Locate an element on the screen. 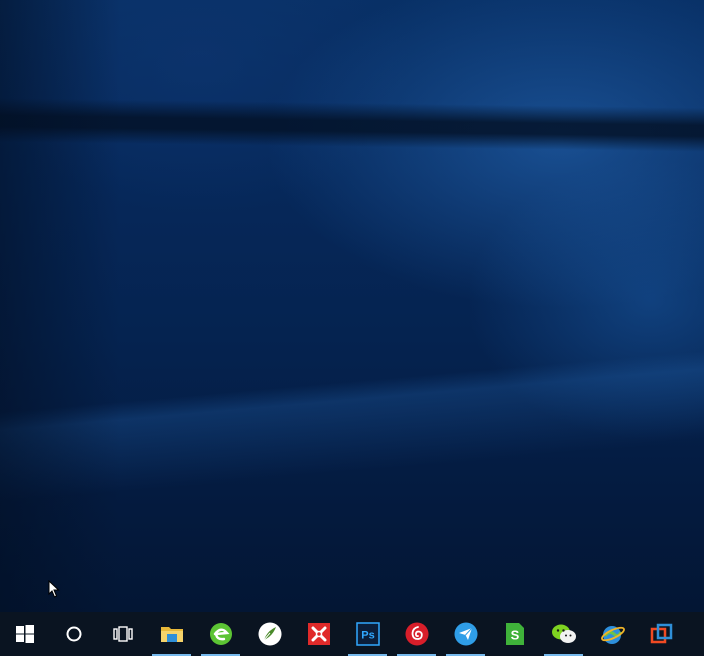 The height and width of the screenshot is (656, 704). red-music-icon is located at coordinates (416, 634).